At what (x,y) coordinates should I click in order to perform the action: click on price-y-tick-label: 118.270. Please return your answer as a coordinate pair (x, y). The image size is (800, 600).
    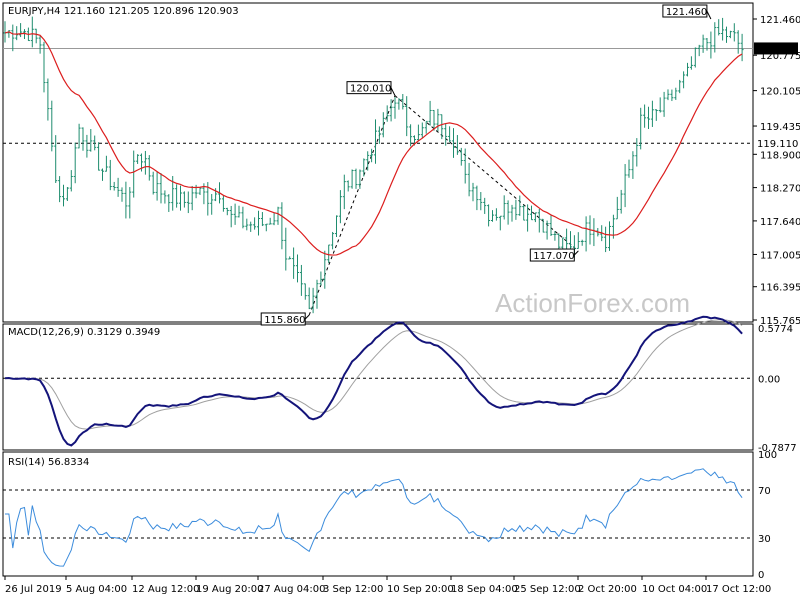
    Looking at the image, I should click on (780, 189).